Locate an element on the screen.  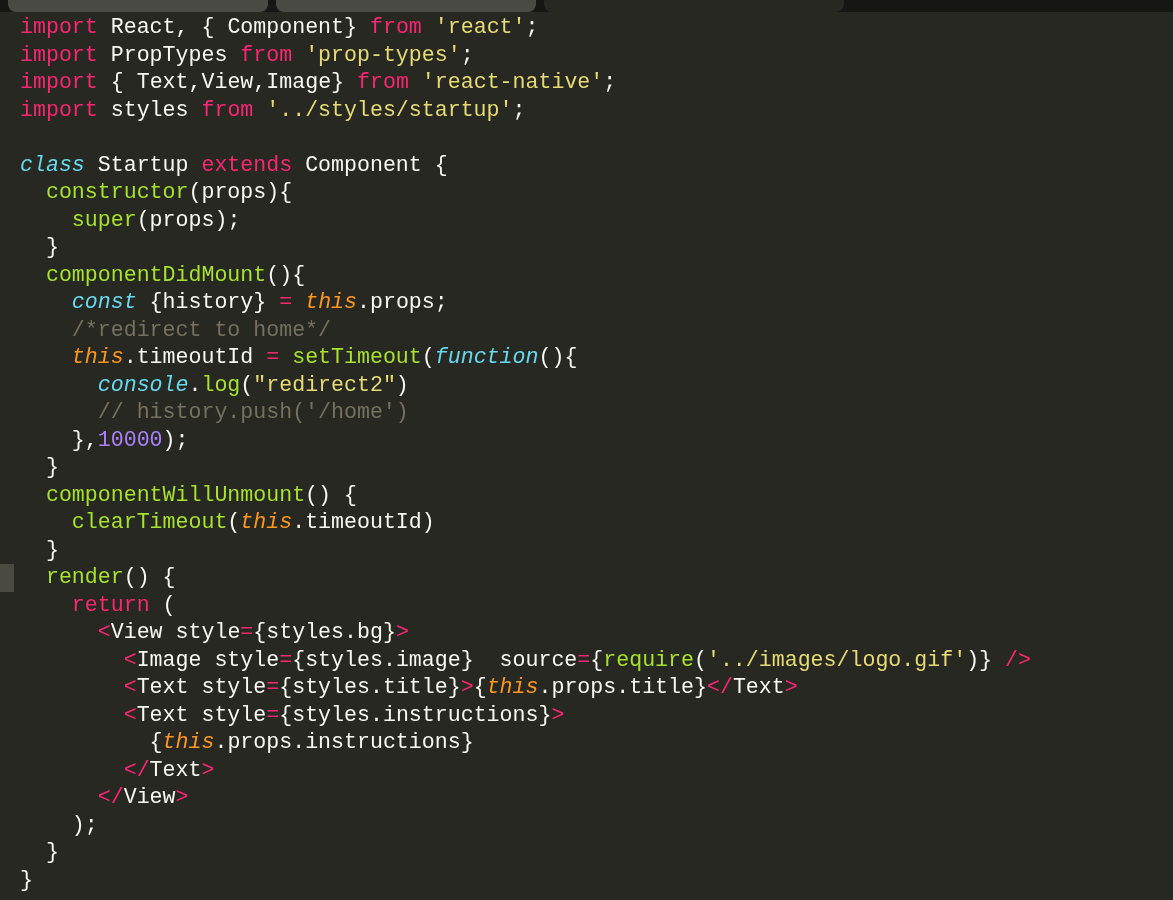
code-line: componentWillUnmount() { is located at coordinates (200, 495).